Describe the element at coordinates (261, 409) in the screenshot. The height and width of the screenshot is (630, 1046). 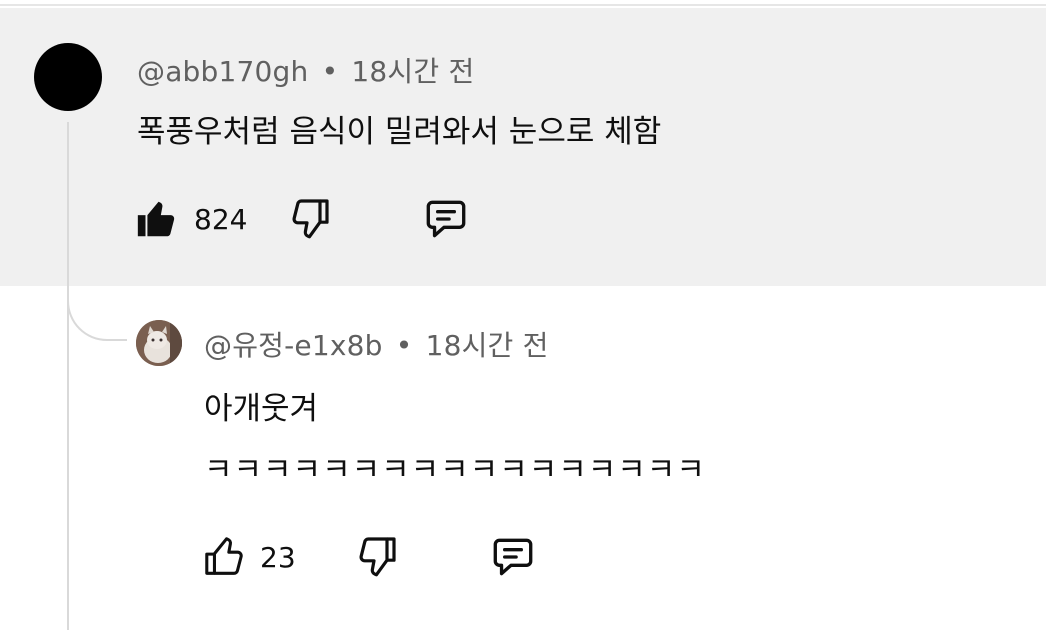
I see `reply-text-line-1: 아개웃겨` at that location.